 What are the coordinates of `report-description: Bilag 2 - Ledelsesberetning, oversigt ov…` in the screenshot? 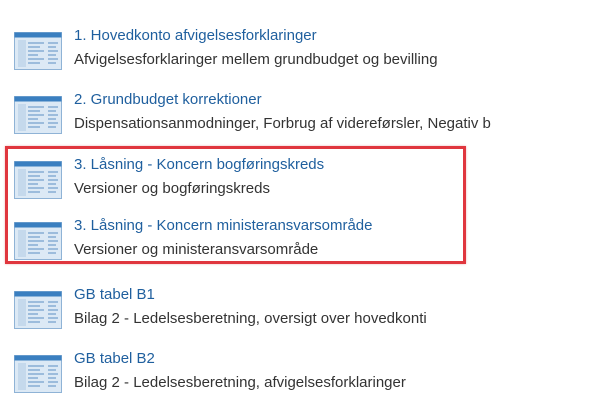 It's located at (250, 318).